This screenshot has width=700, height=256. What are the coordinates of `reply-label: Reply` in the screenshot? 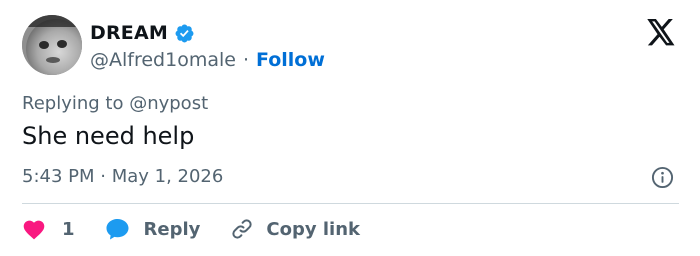 It's located at (172, 229).